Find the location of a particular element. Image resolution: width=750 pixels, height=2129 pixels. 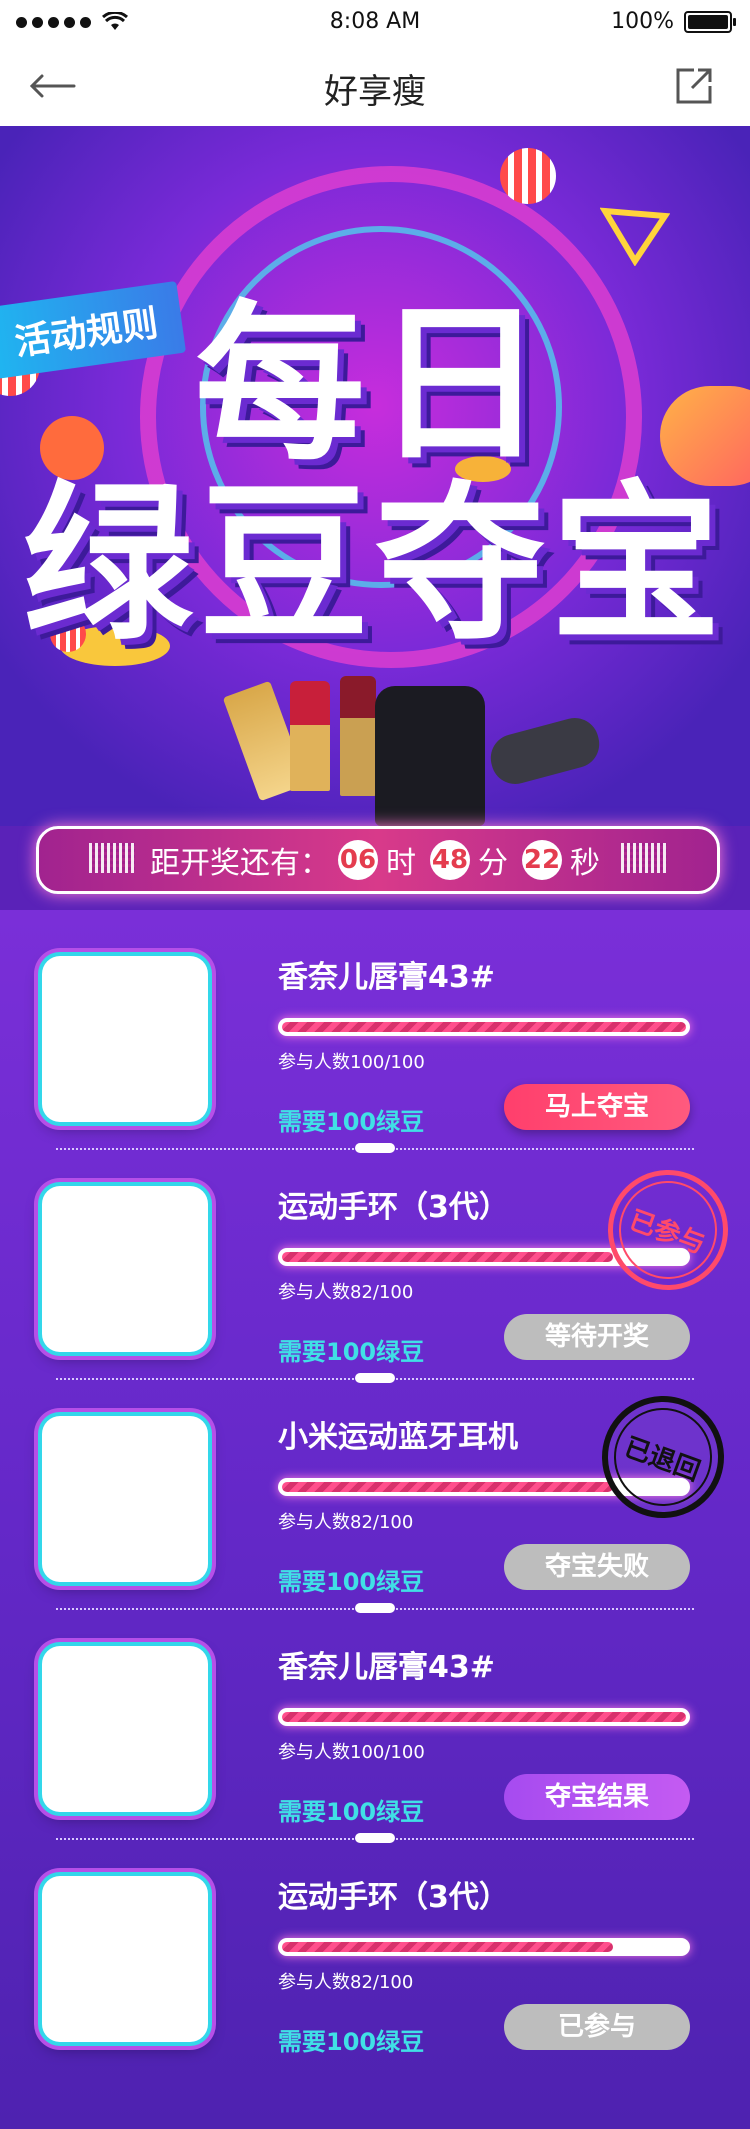

countdown-seconds: 22 is located at coordinates (542, 860).